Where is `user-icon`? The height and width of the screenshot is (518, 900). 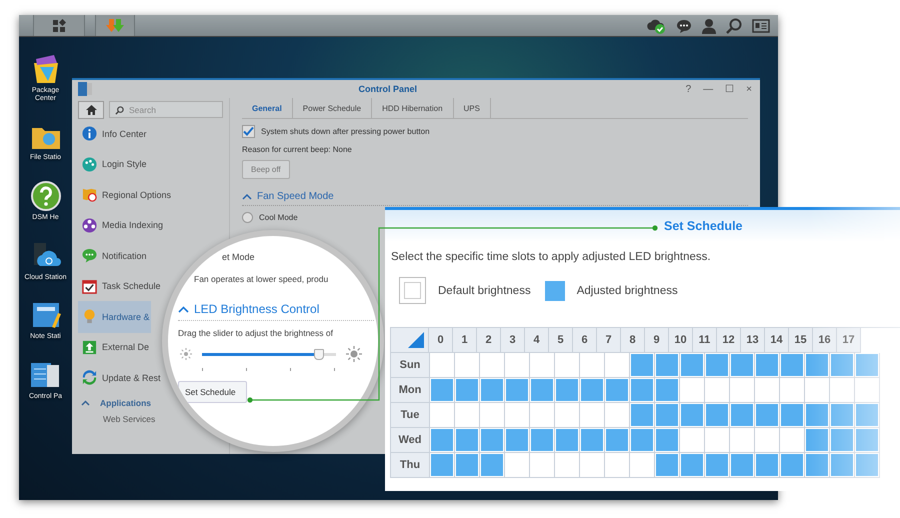
user-icon is located at coordinates (709, 26).